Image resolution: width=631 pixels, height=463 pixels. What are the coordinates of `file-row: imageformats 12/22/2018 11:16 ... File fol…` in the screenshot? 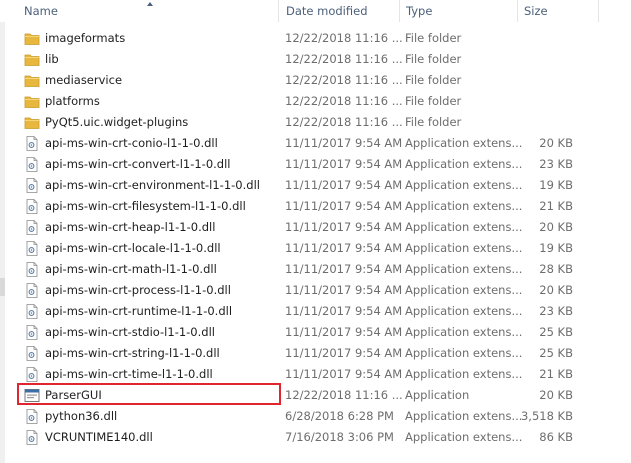 It's located at (324, 38).